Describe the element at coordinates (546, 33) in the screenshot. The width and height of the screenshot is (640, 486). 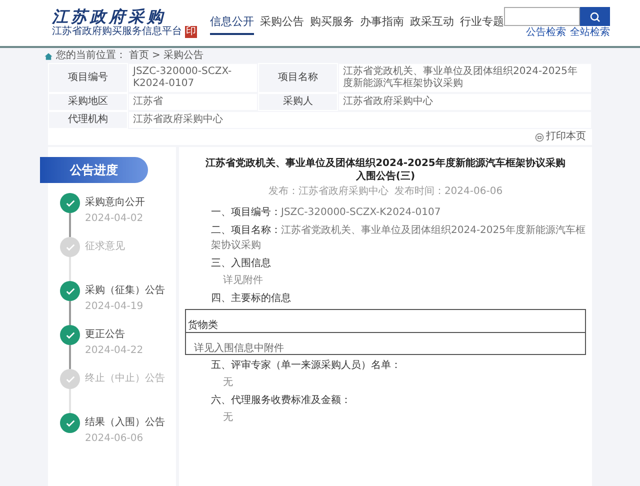
I see `search-link: 公告检索` at that location.